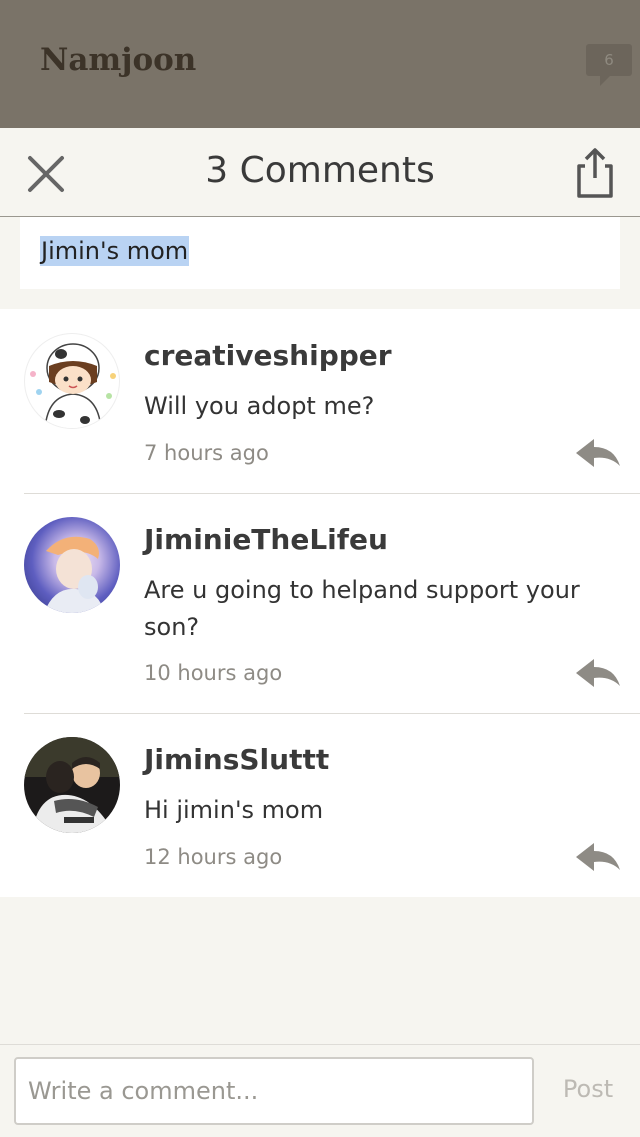  Describe the element at coordinates (362, 608) in the screenshot. I see `comment-text: Are u going to helpand support your son?` at that location.